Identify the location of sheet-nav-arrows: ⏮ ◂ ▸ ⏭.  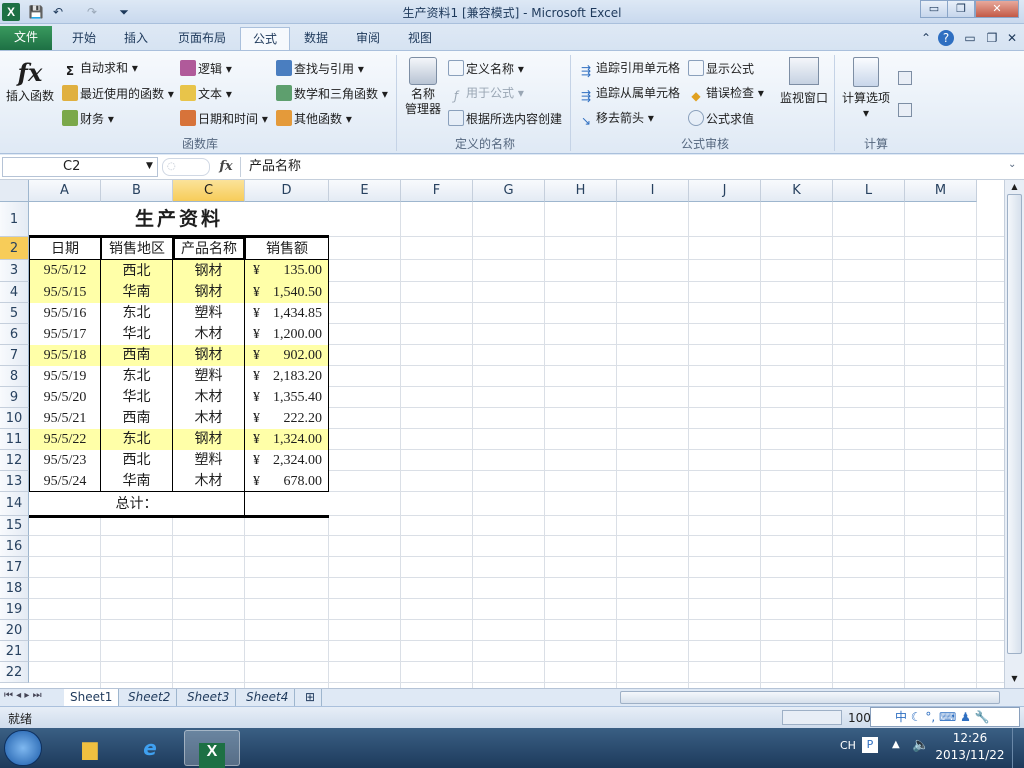
(23, 695).